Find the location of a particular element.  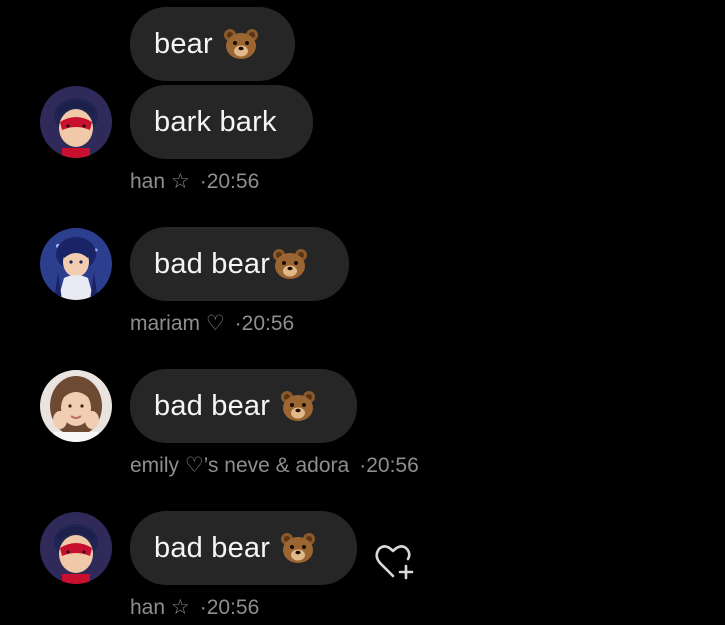

message-text: bark bark is located at coordinates (215, 121).